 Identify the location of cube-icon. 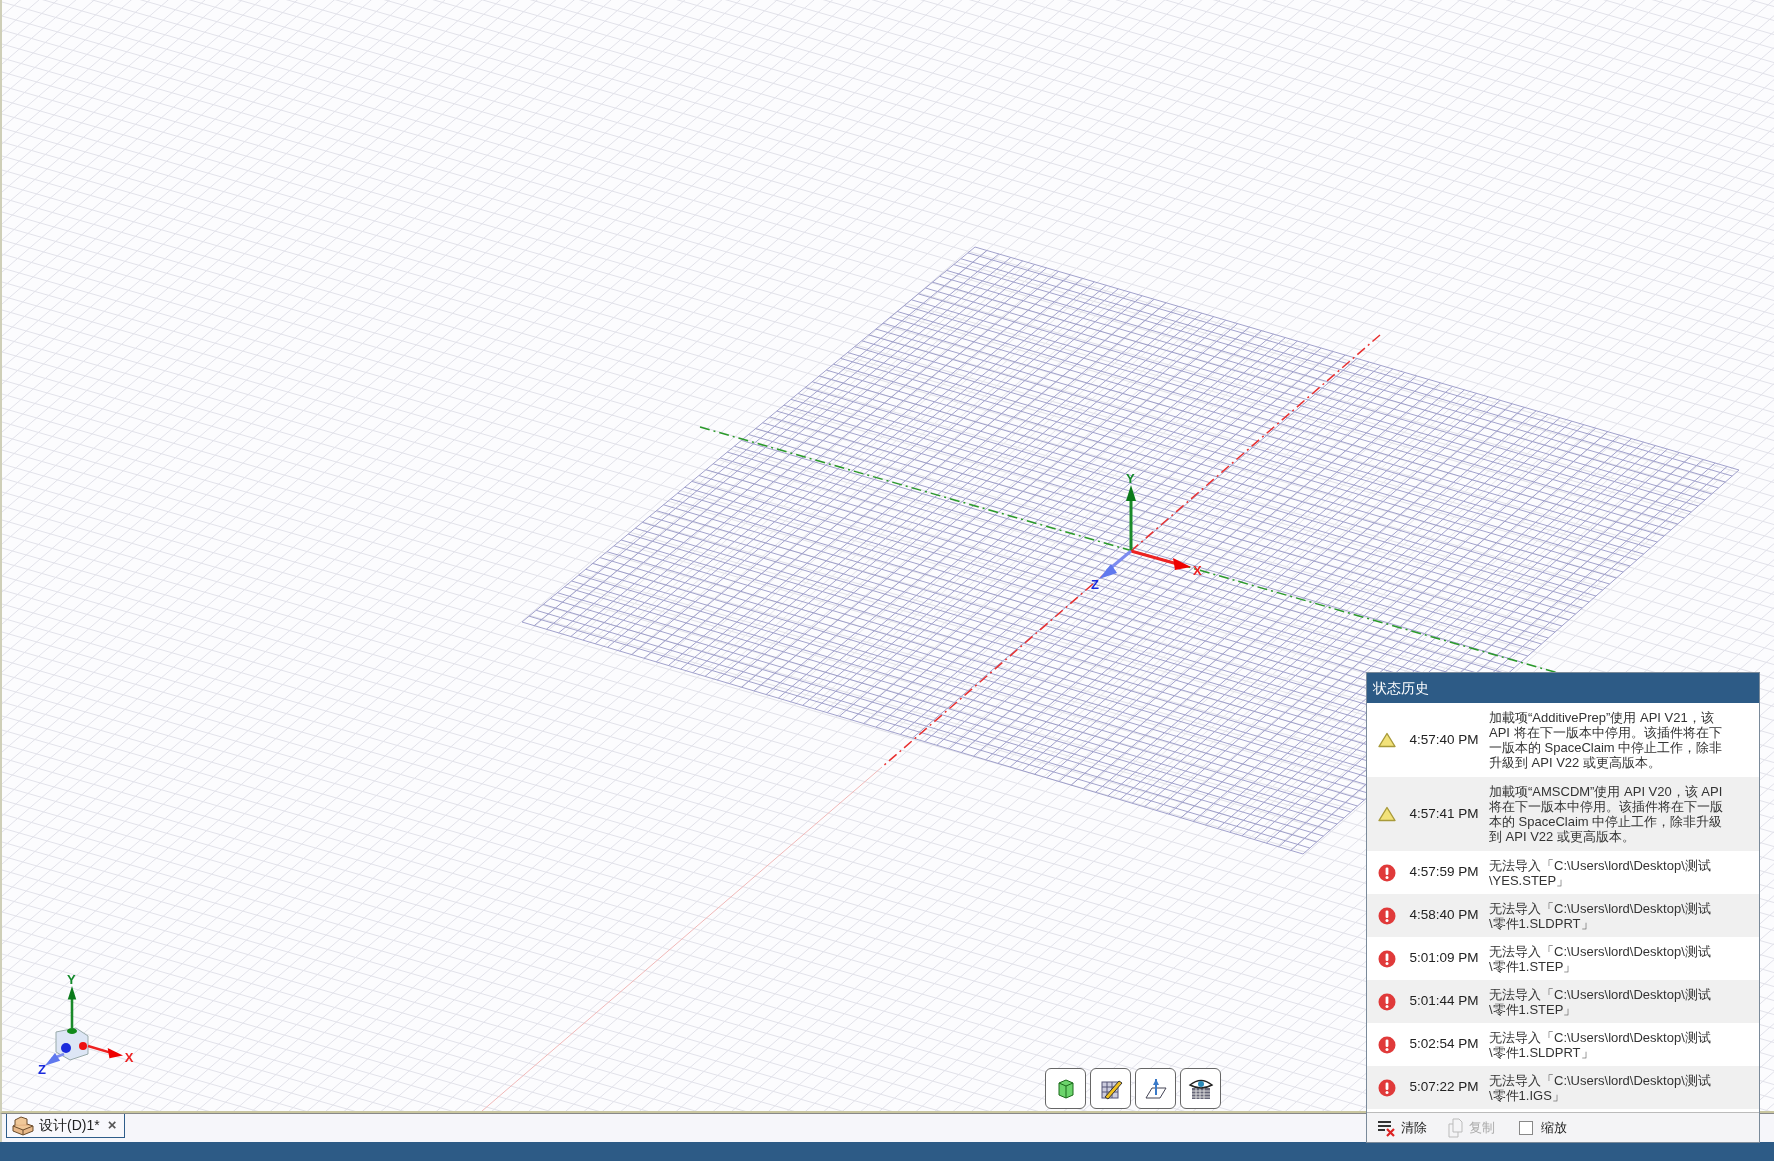
(1065, 1088).